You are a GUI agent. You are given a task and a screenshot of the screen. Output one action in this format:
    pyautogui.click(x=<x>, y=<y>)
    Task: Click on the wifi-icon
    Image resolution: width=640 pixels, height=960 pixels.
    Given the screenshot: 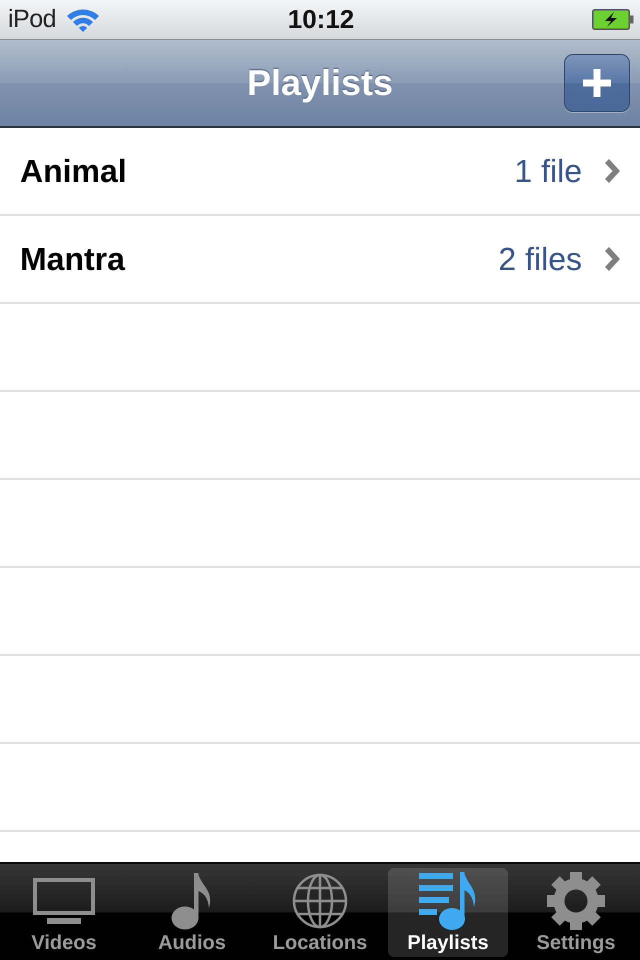 What is the action you would take?
    pyautogui.click(x=83, y=19)
    